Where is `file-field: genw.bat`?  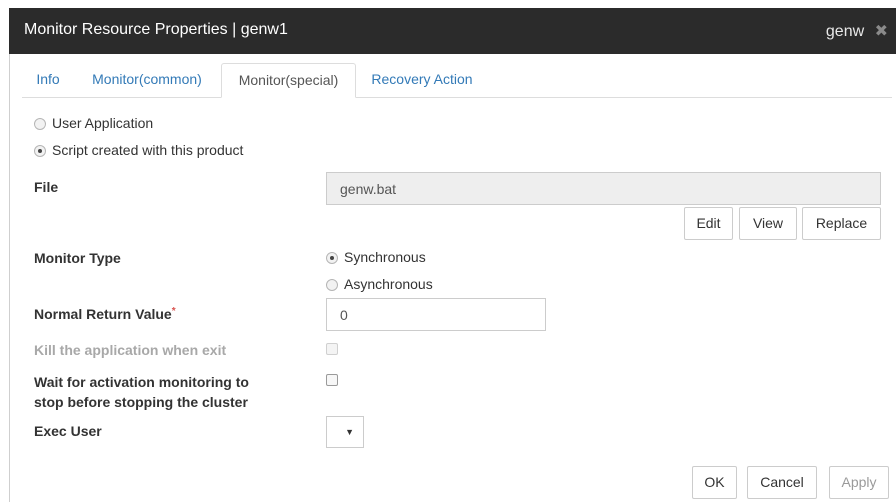
file-field: genw.bat is located at coordinates (603, 188).